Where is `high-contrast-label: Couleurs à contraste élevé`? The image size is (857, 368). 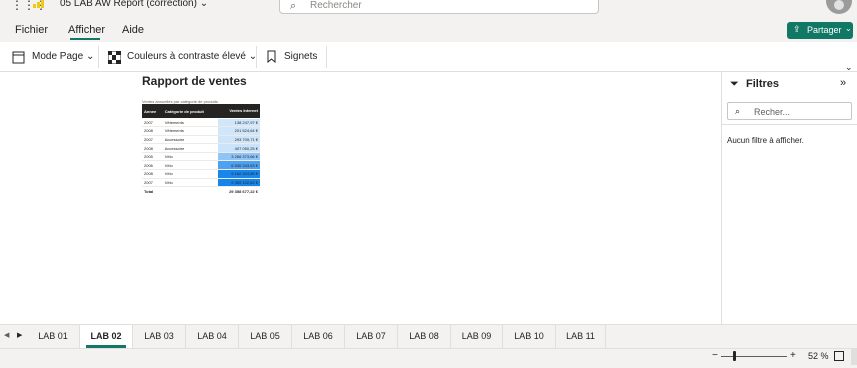
high-contrast-label: Couleurs à contraste élevé is located at coordinates (186, 56).